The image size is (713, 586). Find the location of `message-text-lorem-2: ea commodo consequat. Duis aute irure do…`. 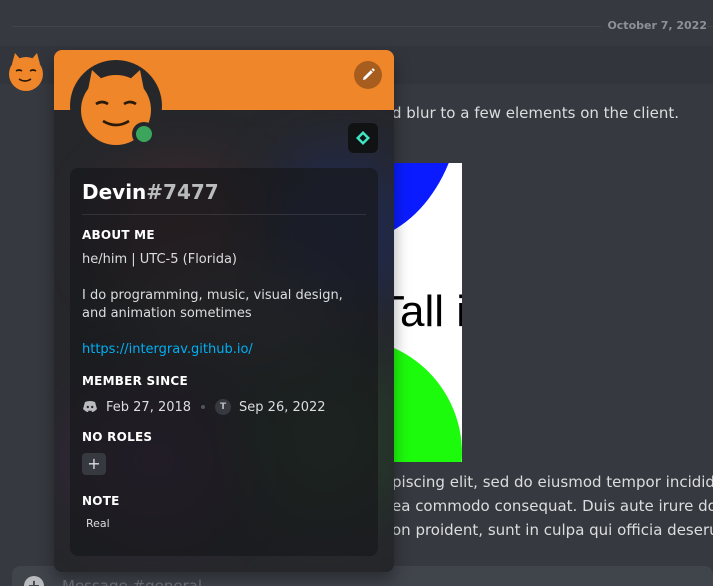

message-text-lorem-2: ea commodo consequat. Duis aute irure do… is located at coordinates (552, 506).